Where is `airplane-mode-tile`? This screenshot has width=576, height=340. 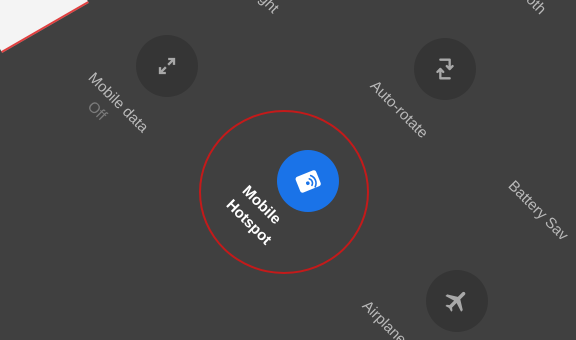 airplane-mode-tile is located at coordinates (457, 301).